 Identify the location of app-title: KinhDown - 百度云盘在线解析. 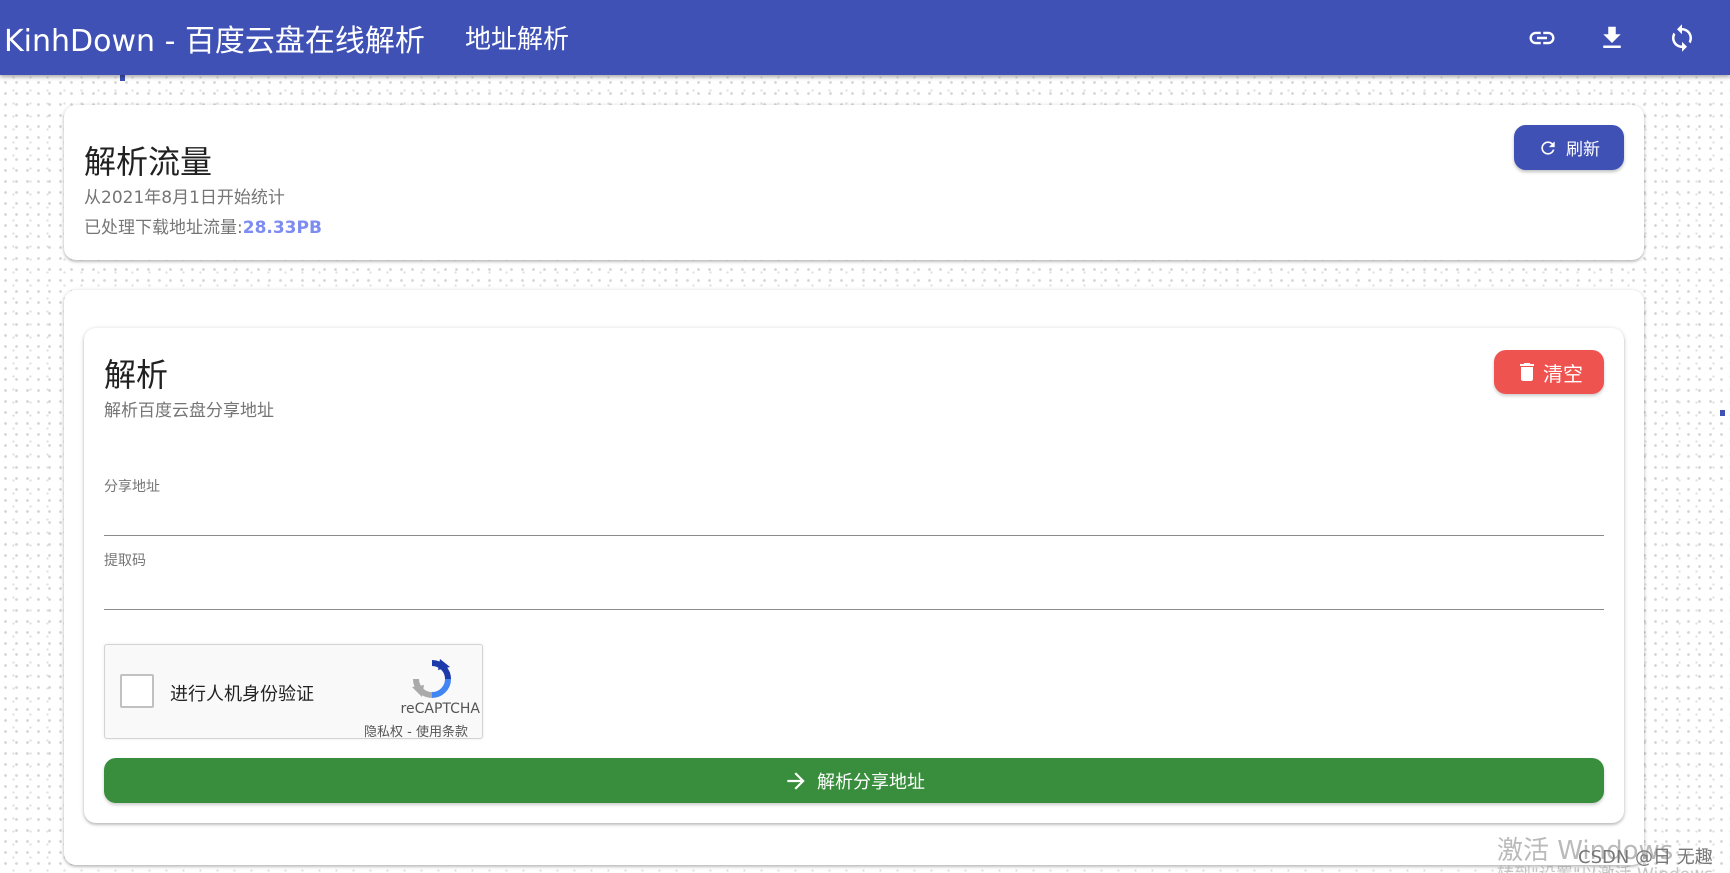
(214, 41).